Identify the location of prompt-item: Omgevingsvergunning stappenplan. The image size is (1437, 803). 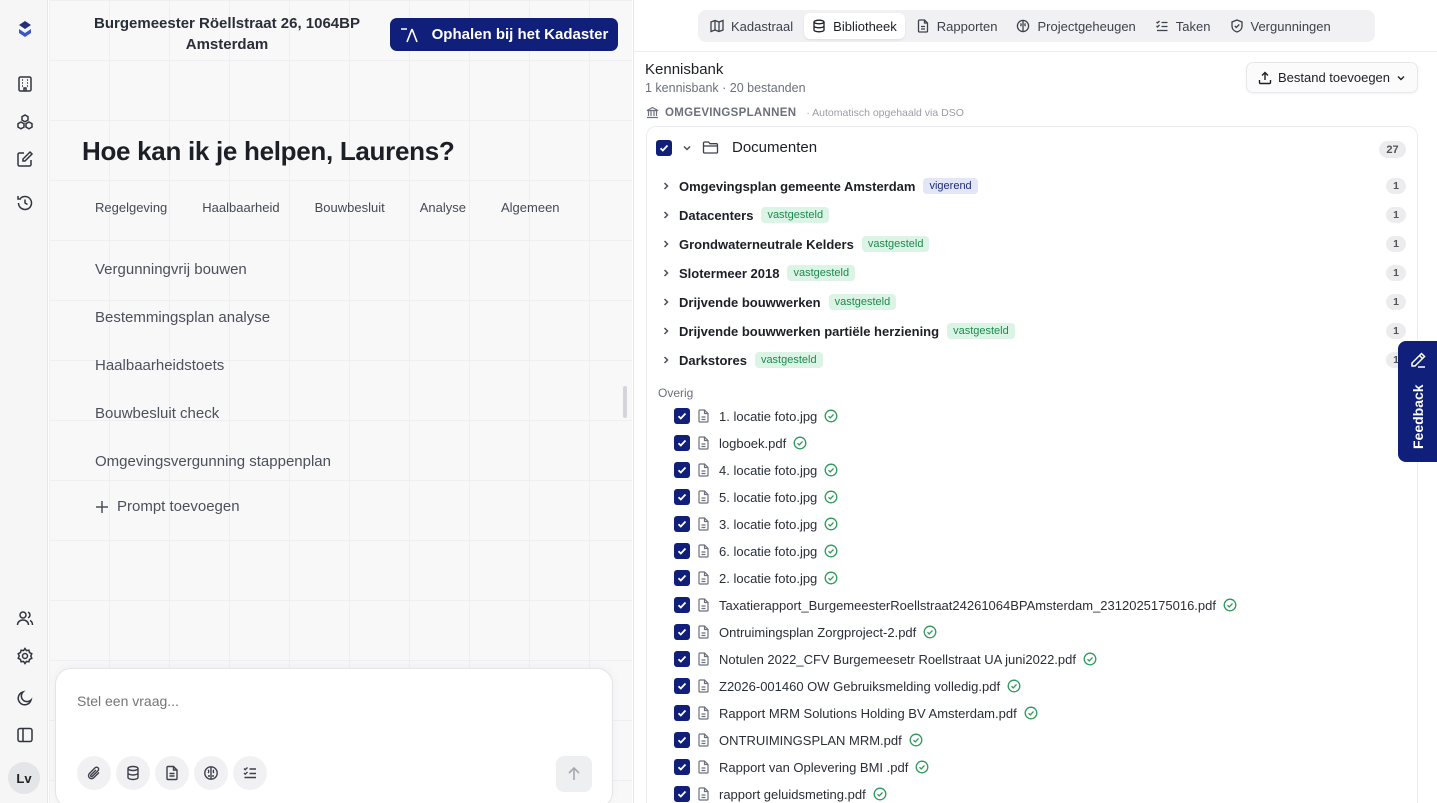
(213, 474).